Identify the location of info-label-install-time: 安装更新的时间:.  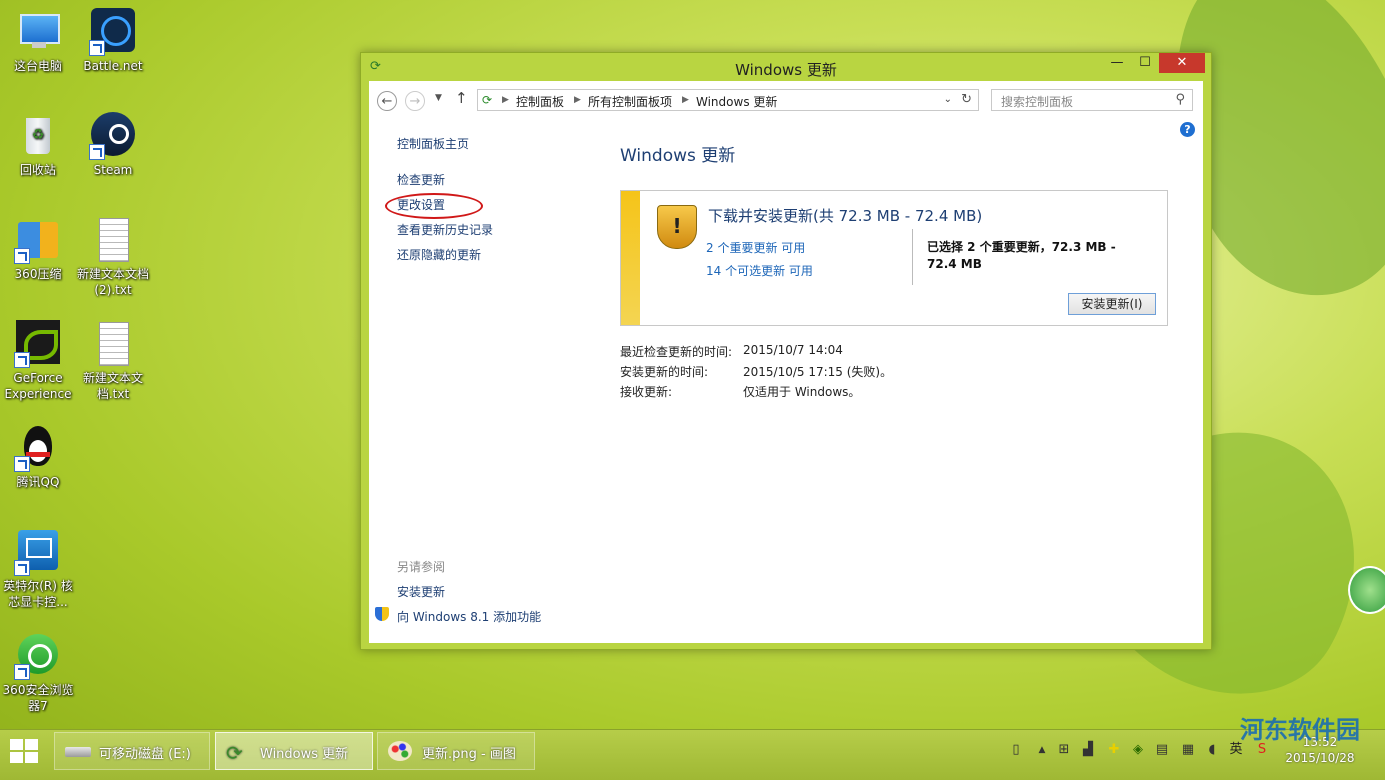
(664, 372).